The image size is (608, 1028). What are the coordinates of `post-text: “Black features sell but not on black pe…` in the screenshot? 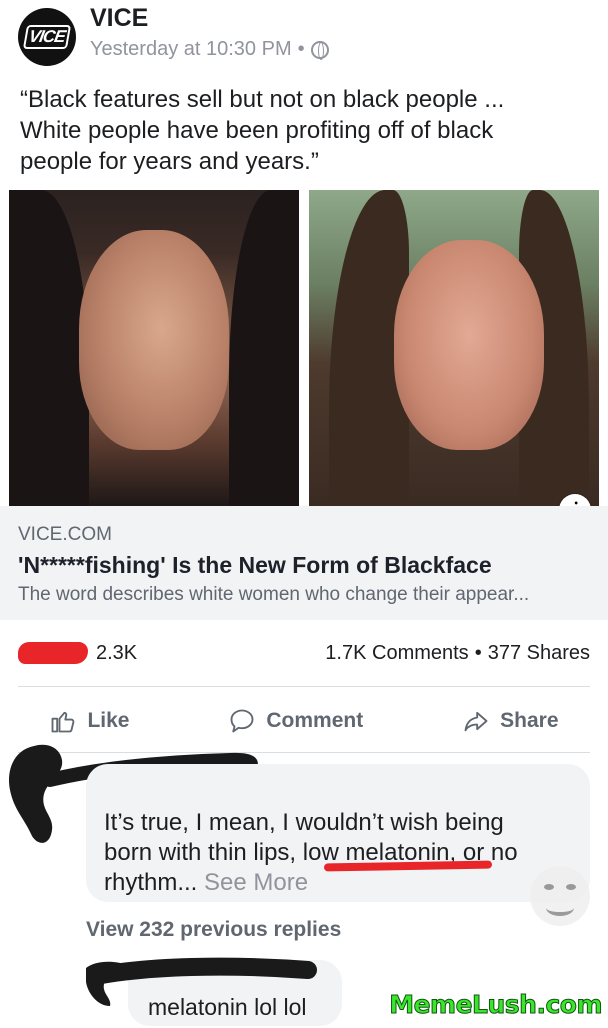 It's located at (305, 130).